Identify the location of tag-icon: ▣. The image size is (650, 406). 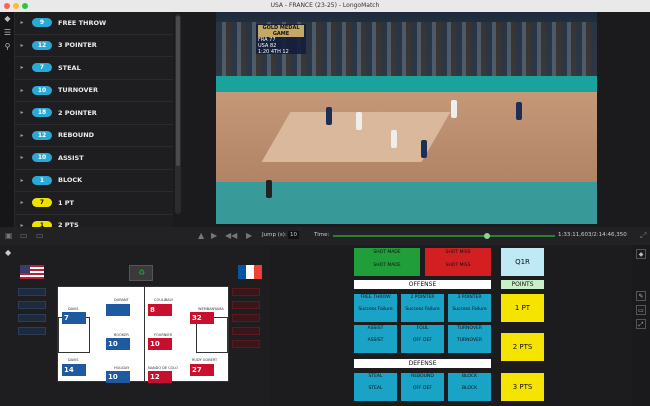
(9, 235).